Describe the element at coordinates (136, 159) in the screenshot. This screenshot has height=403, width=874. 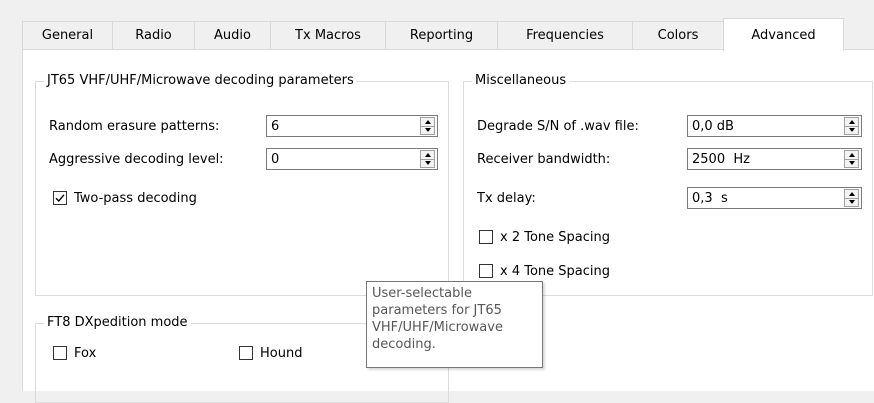
I see `aggressive-label: Aggressive decoding level:` at that location.